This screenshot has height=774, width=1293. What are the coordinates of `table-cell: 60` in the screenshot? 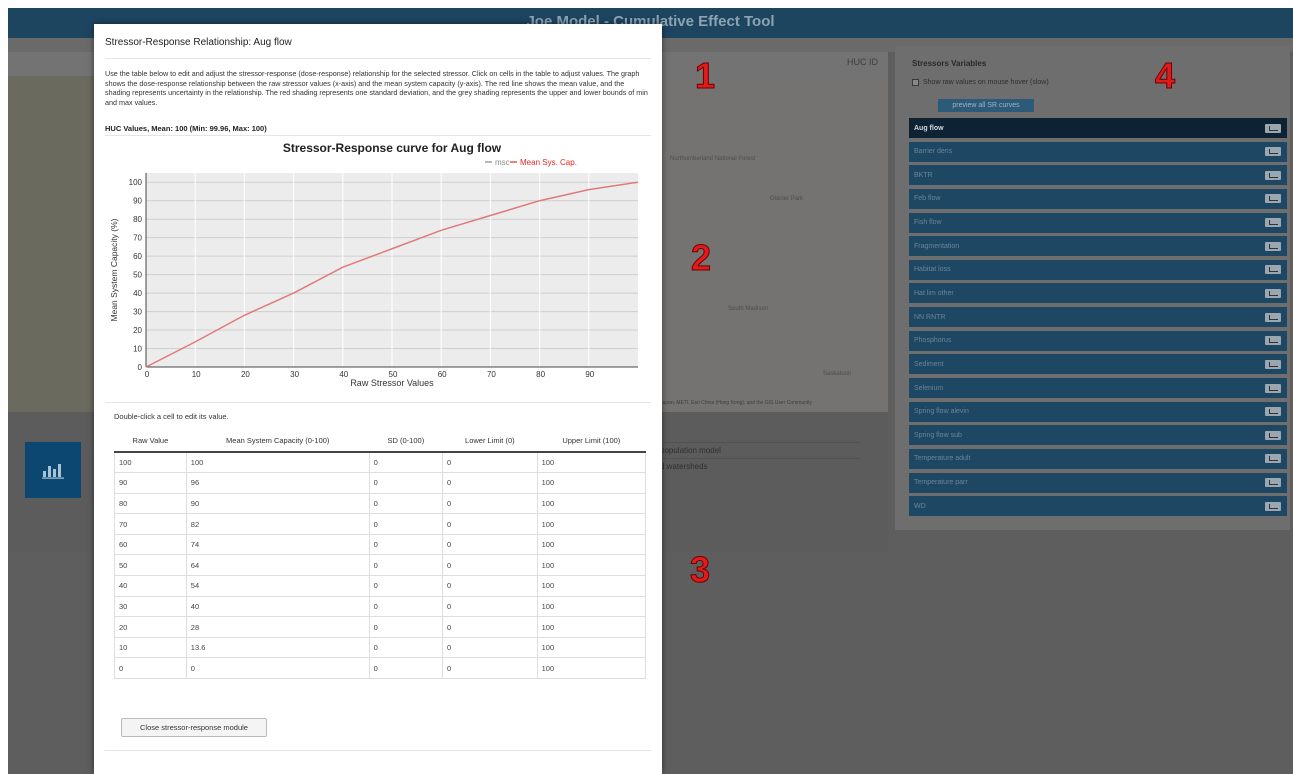 It's located at (150, 544).